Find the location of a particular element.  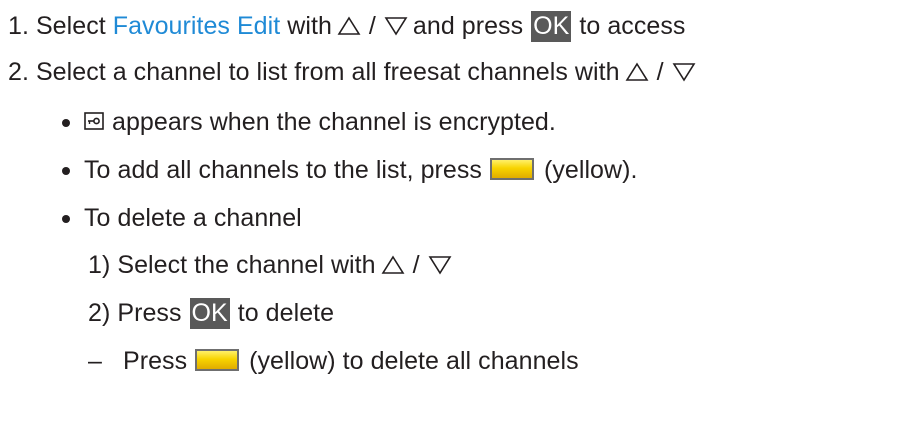

dash-text: (yellow) to delete all channels is located at coordinates (414, 360).